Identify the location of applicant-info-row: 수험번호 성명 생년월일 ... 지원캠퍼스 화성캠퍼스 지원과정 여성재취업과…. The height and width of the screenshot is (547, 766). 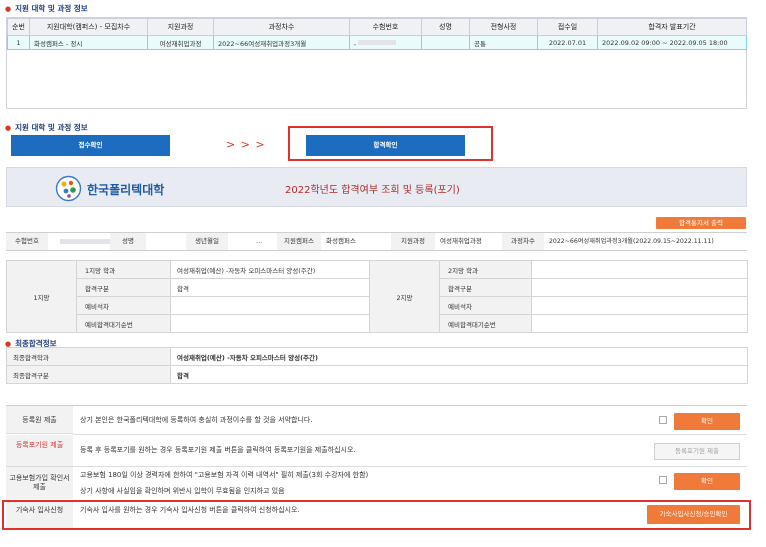
(376, 241).